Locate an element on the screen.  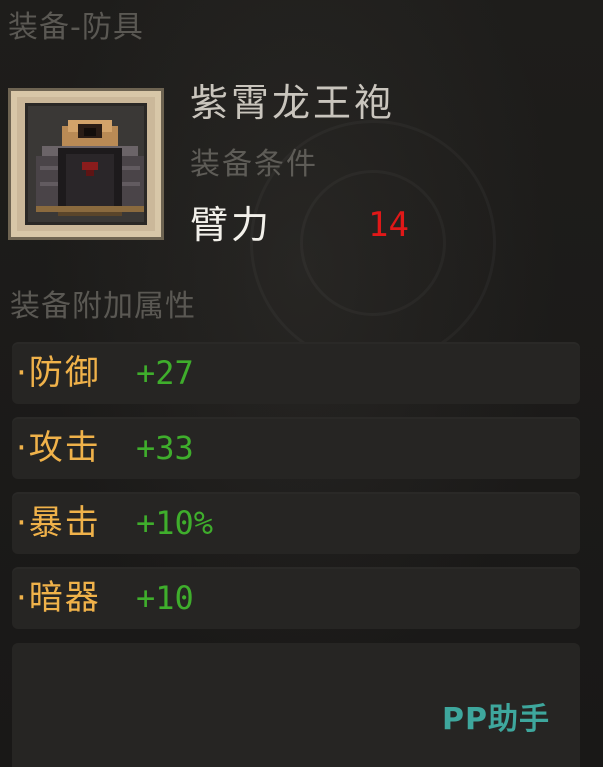
requirement-value: 14 is located at coordinates (388, 225).